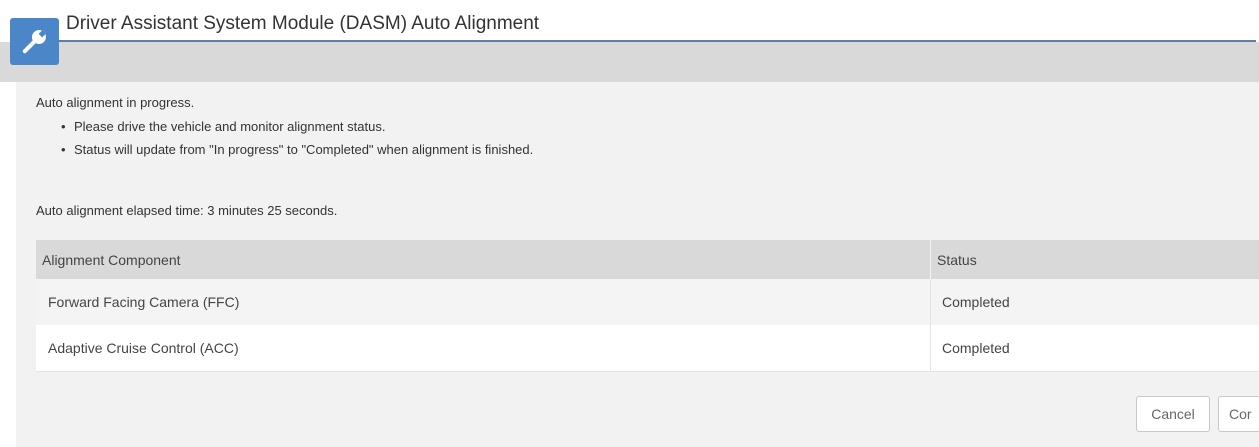  What do you see at coordinates (483, 348) in the screenshot?
I see `component-cell: Adaptive Cruise Control (ACC)` at bounding box center [483, 348].